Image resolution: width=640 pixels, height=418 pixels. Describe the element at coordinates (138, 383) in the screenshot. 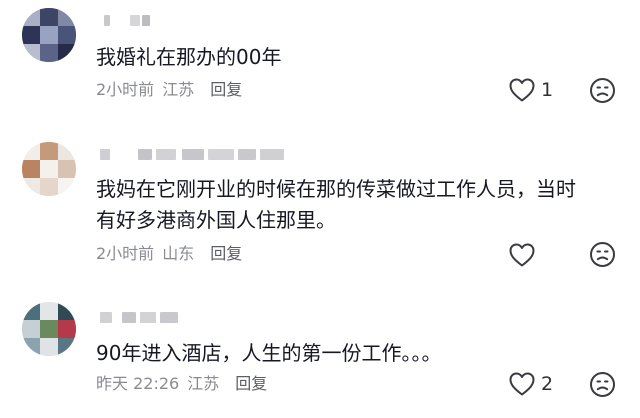

I see `comment-time: 昨天 22:26` at that location.